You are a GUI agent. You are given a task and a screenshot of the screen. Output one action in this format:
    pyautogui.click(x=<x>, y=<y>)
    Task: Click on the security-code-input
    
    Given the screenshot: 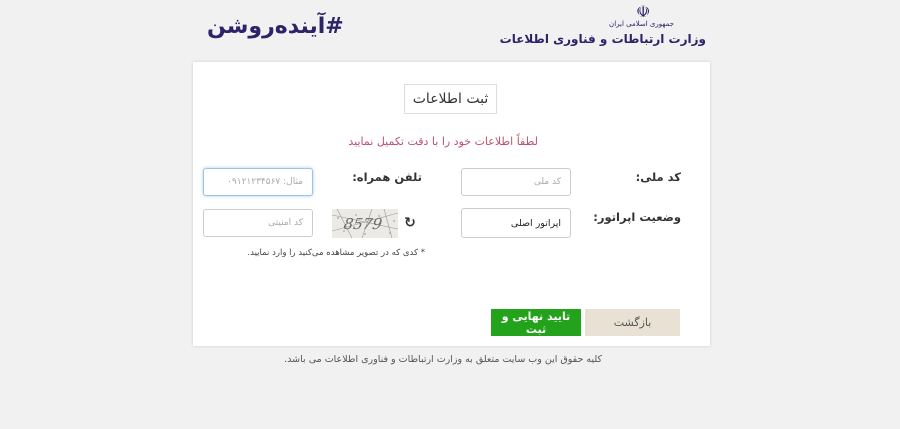 What is the action you would take?
    pyautogui.click(x=258, y=223)
    